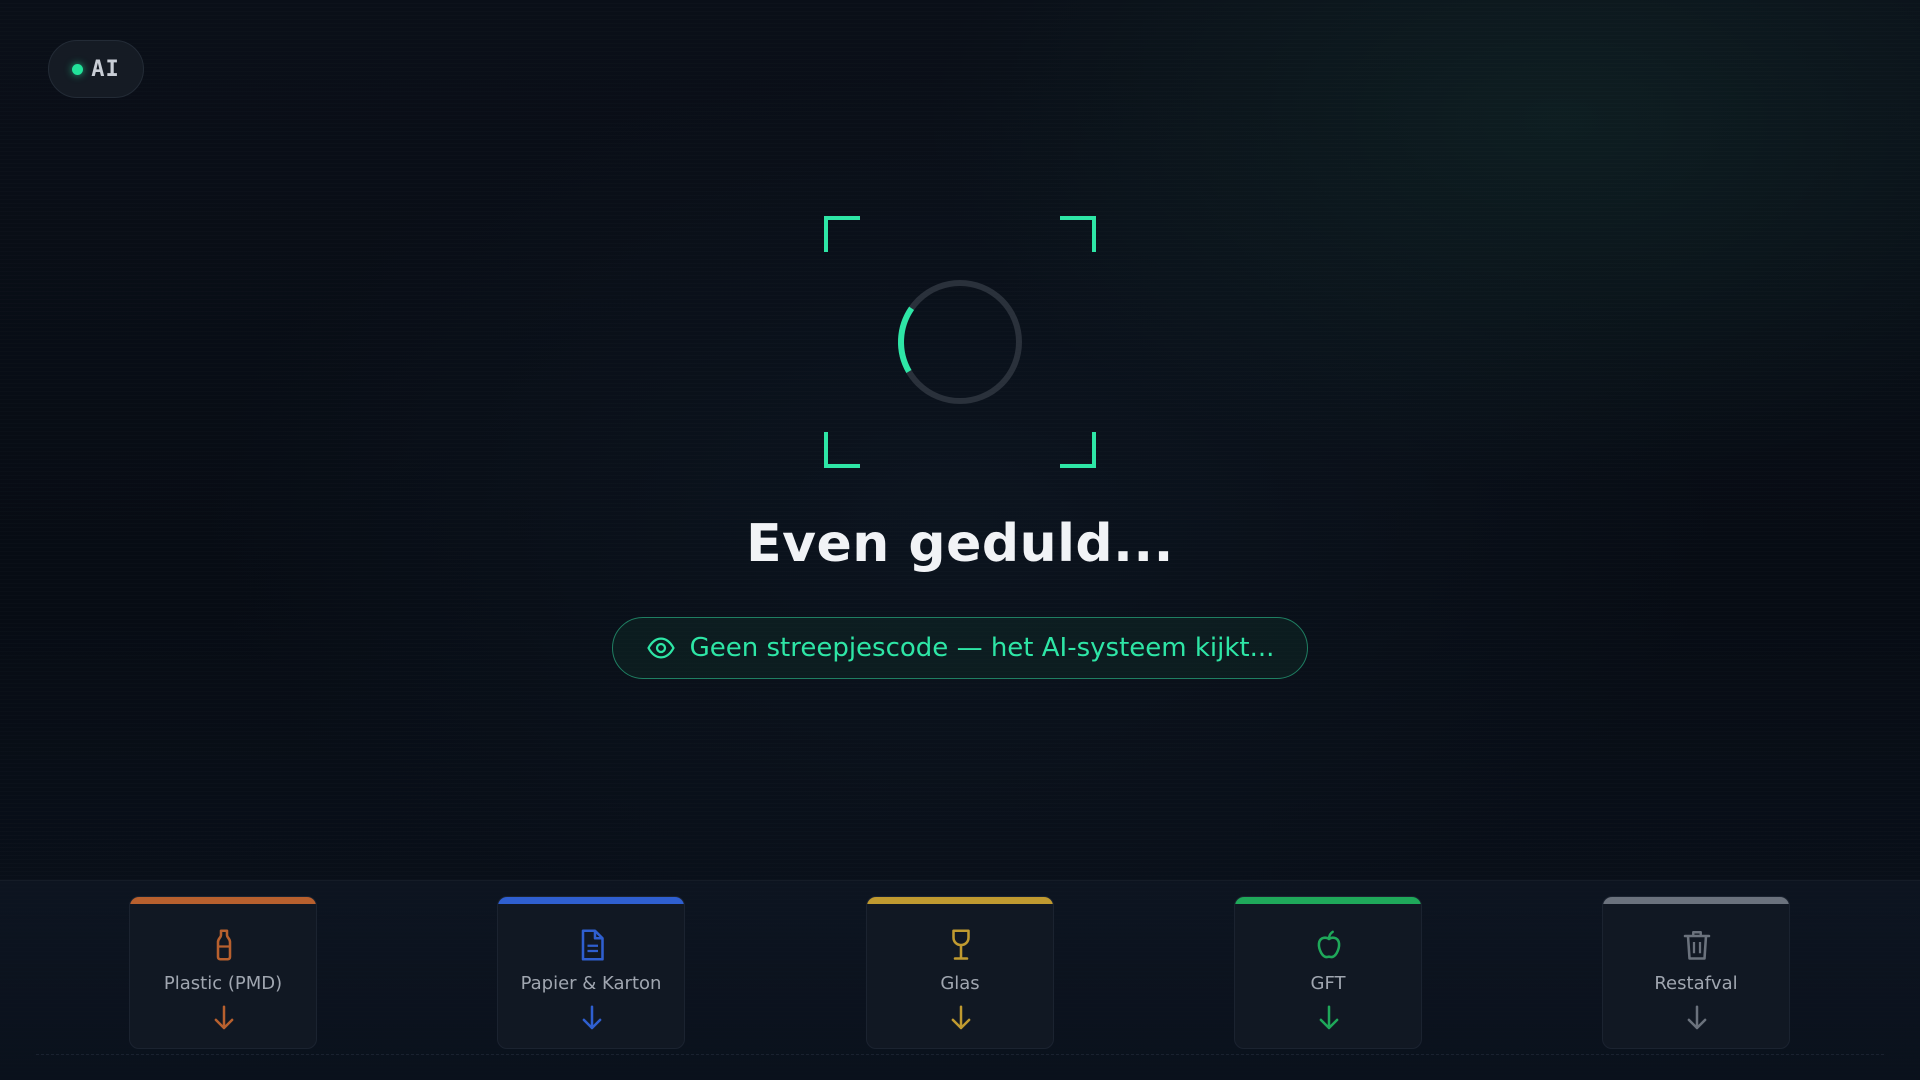 The width and height of the screenshot is (1920, 1080). I want to click on bin-label: Glas, so click(960, 983).